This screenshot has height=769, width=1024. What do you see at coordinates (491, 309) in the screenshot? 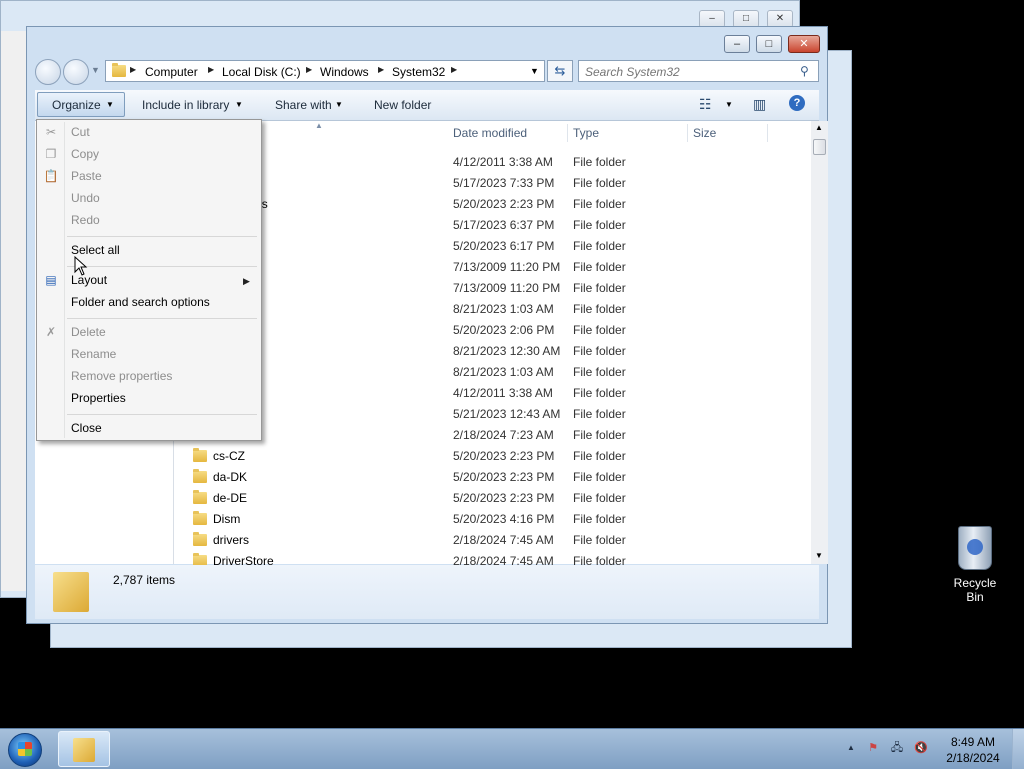
I see `table-row: 8/21/2023 1:03 AM File folder` at bounding box center [491, 309].